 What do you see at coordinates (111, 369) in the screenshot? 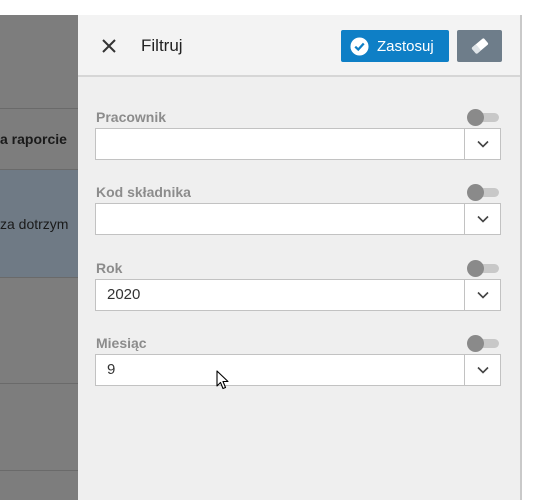
I see `select-value: 9` at bounding box center [111, 369].